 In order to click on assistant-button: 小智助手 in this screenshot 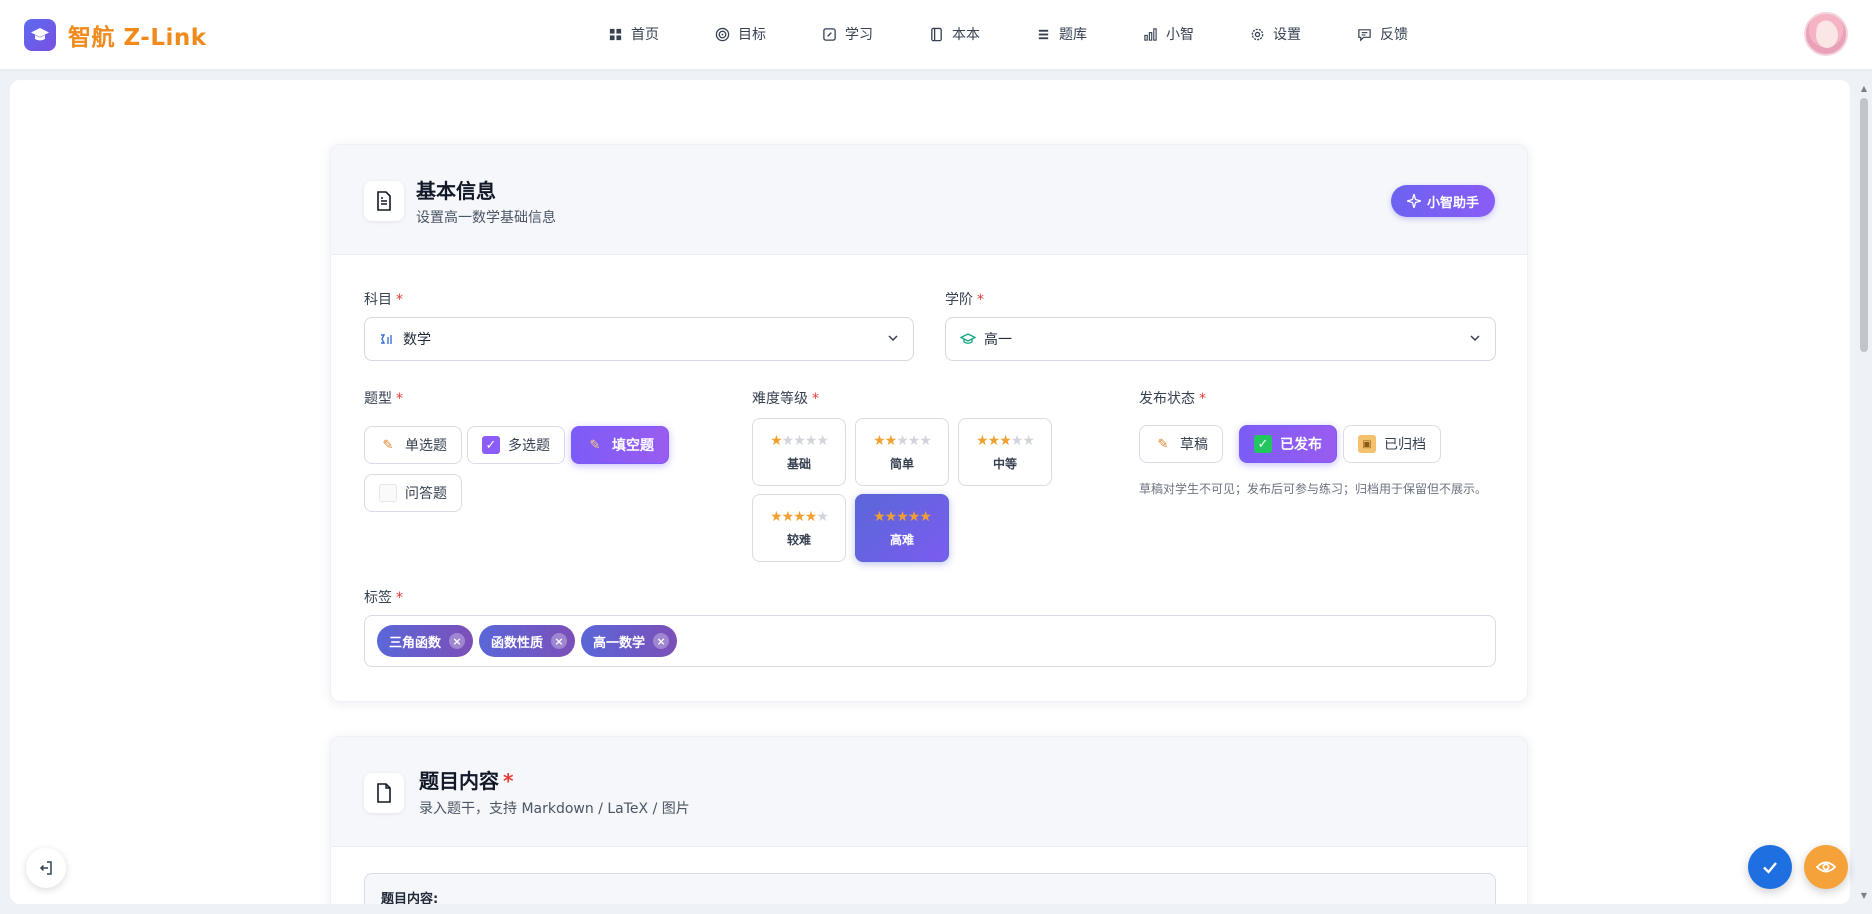, I will do `click(1442, 201)`.